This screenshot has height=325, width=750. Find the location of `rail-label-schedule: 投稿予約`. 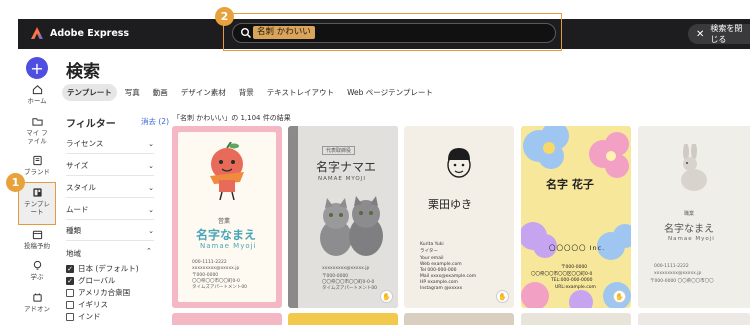

rail-label-schedule: 投稿予約 is located at coordinates (37, 246).